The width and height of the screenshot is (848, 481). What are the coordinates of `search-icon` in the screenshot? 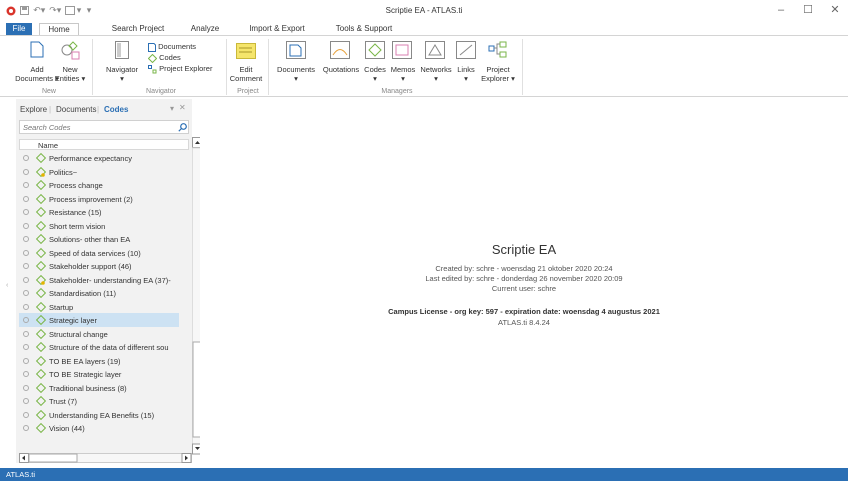 It's located at (182, 127).